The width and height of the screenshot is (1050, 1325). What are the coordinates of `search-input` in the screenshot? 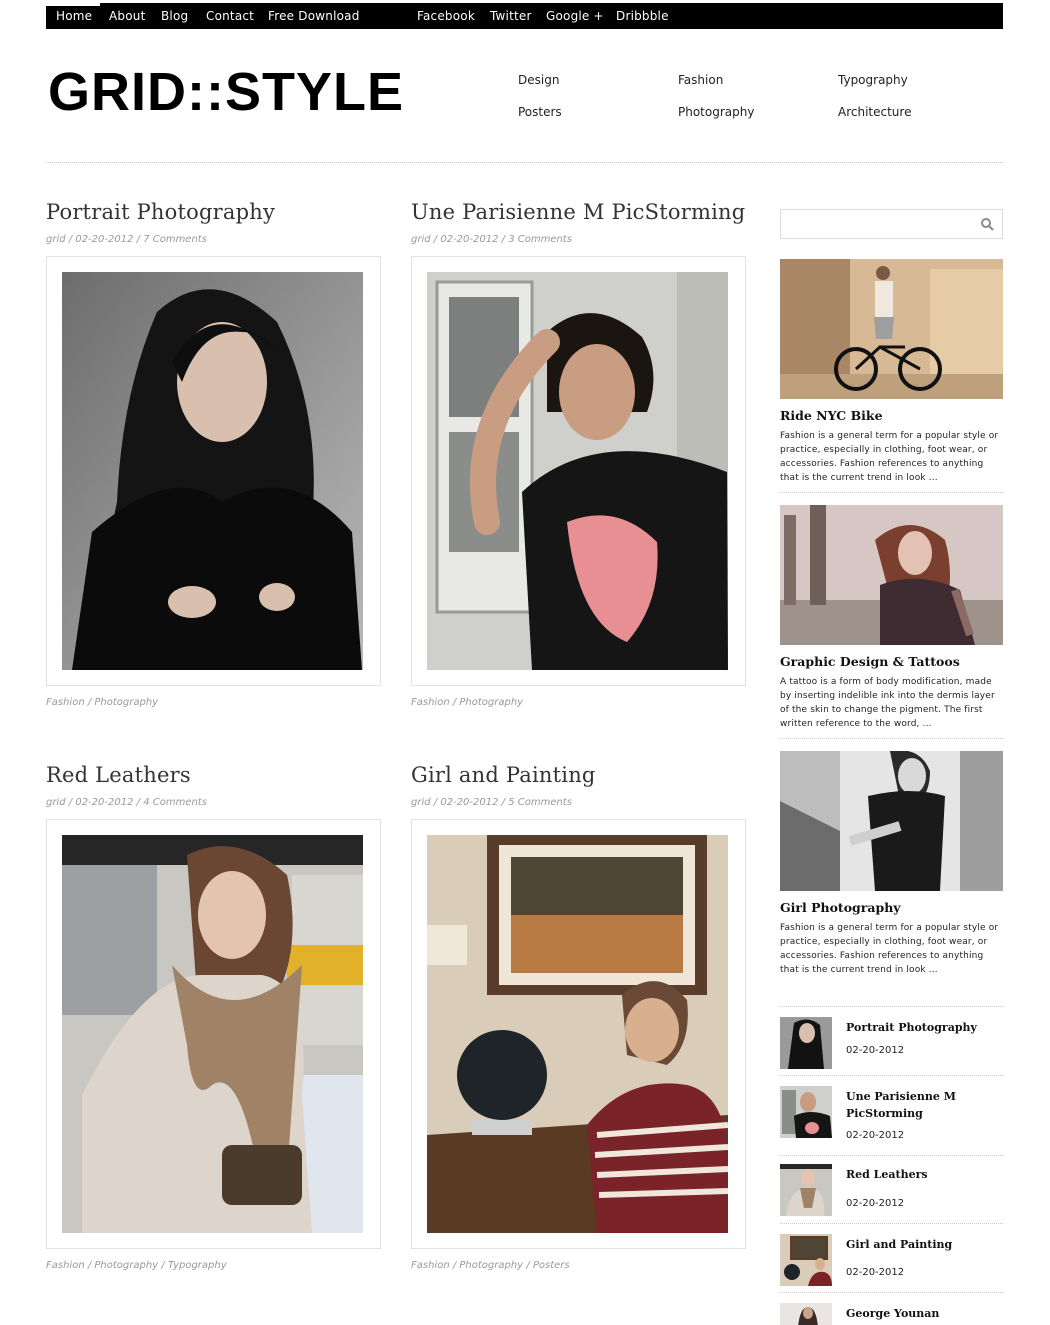 It's located at (880, 224).